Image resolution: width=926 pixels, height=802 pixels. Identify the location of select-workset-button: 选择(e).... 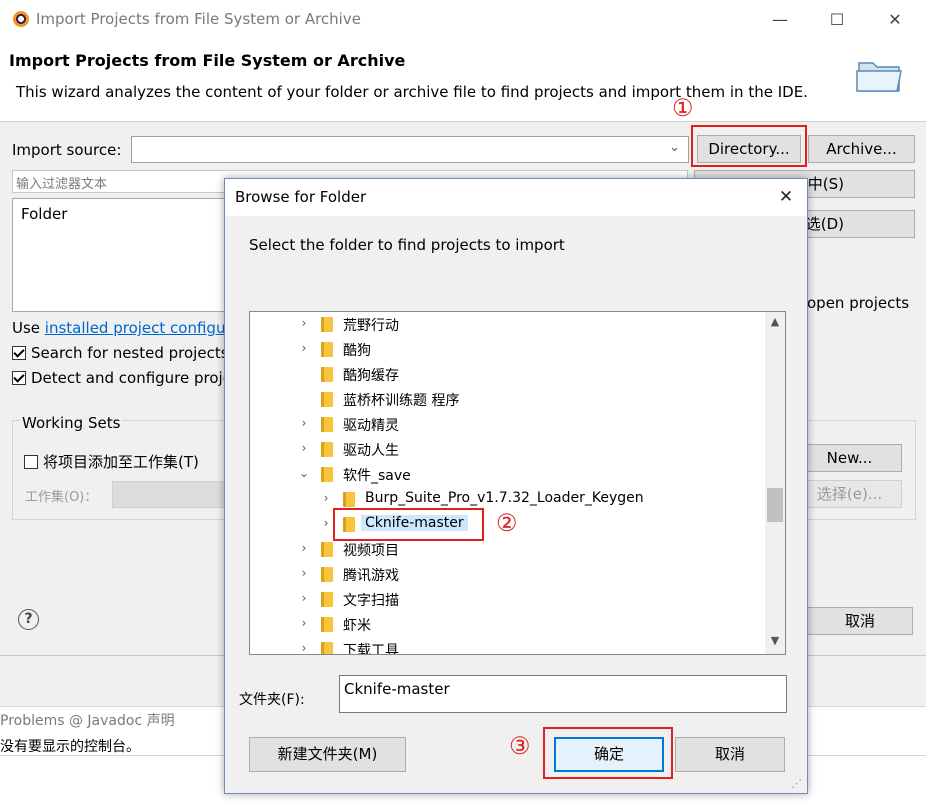
(849, 494).